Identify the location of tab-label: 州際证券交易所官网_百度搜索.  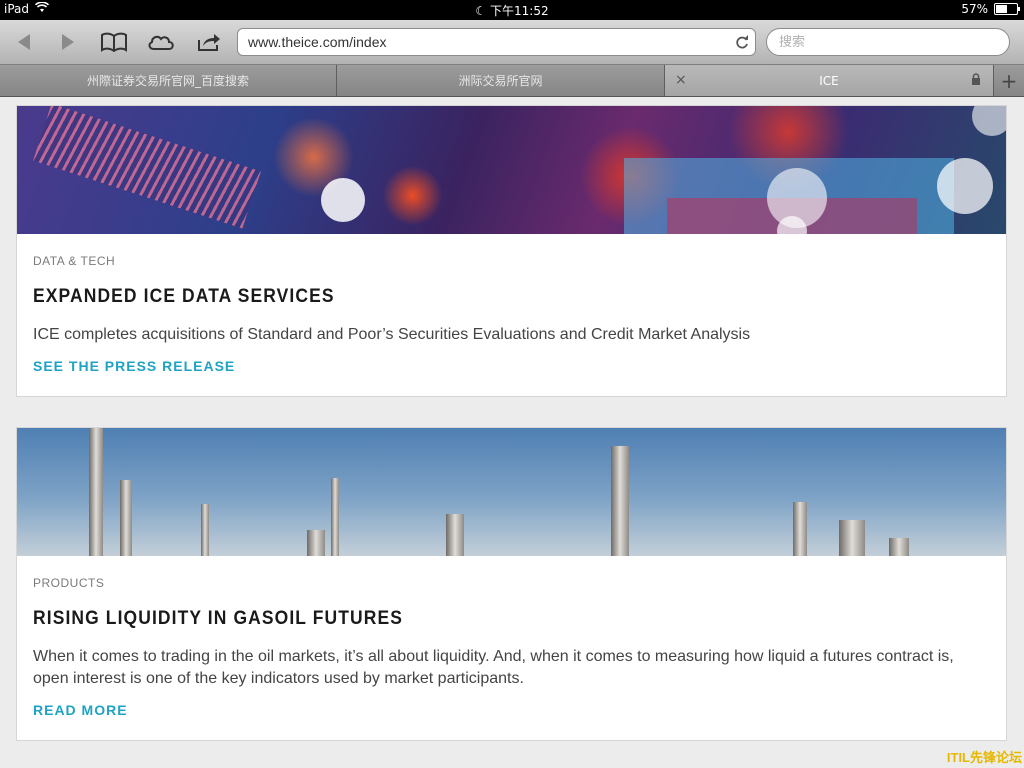
(167, 81).